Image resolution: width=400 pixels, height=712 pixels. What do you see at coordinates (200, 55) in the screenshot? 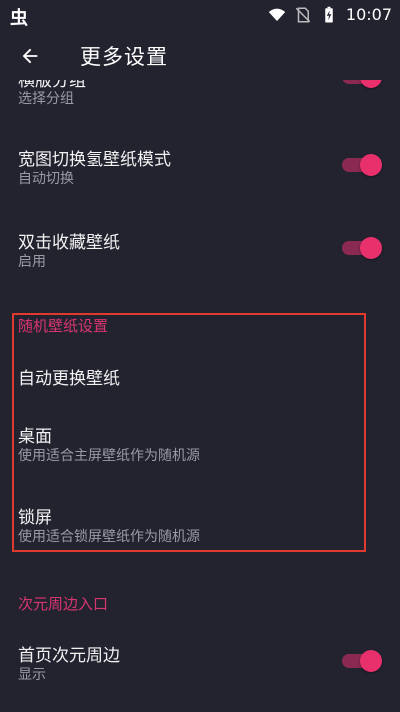
I see `app-bar: 更多设置` at bounding box center [200, 55].